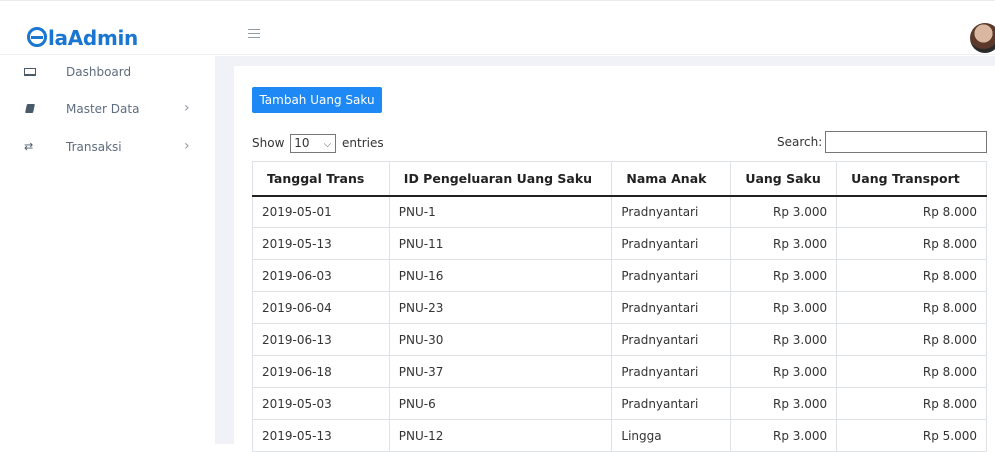  Describe the element at coordinates (94, 147) in the screenshot. I see `sidebar-item-label: Transaksi` at that location.